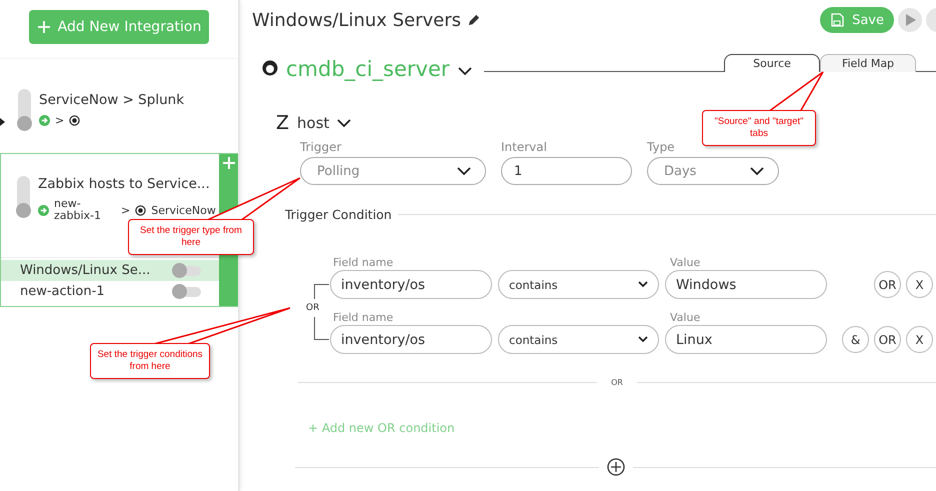  What do you see at coordinates (150, 361) in the screenshot?
I see `callout: Set the trigger conditions from here` at bounding box center [150, 361].